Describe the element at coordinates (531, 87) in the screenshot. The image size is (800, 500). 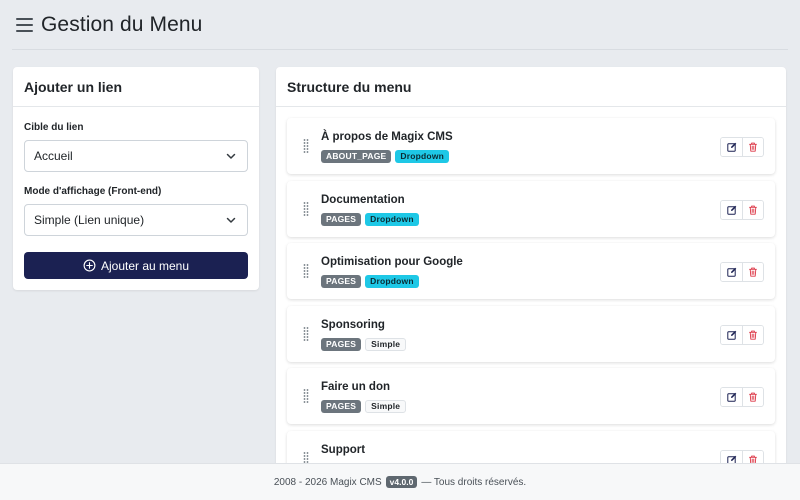
I see `menu-structure-title: Structure du menu` at that location.